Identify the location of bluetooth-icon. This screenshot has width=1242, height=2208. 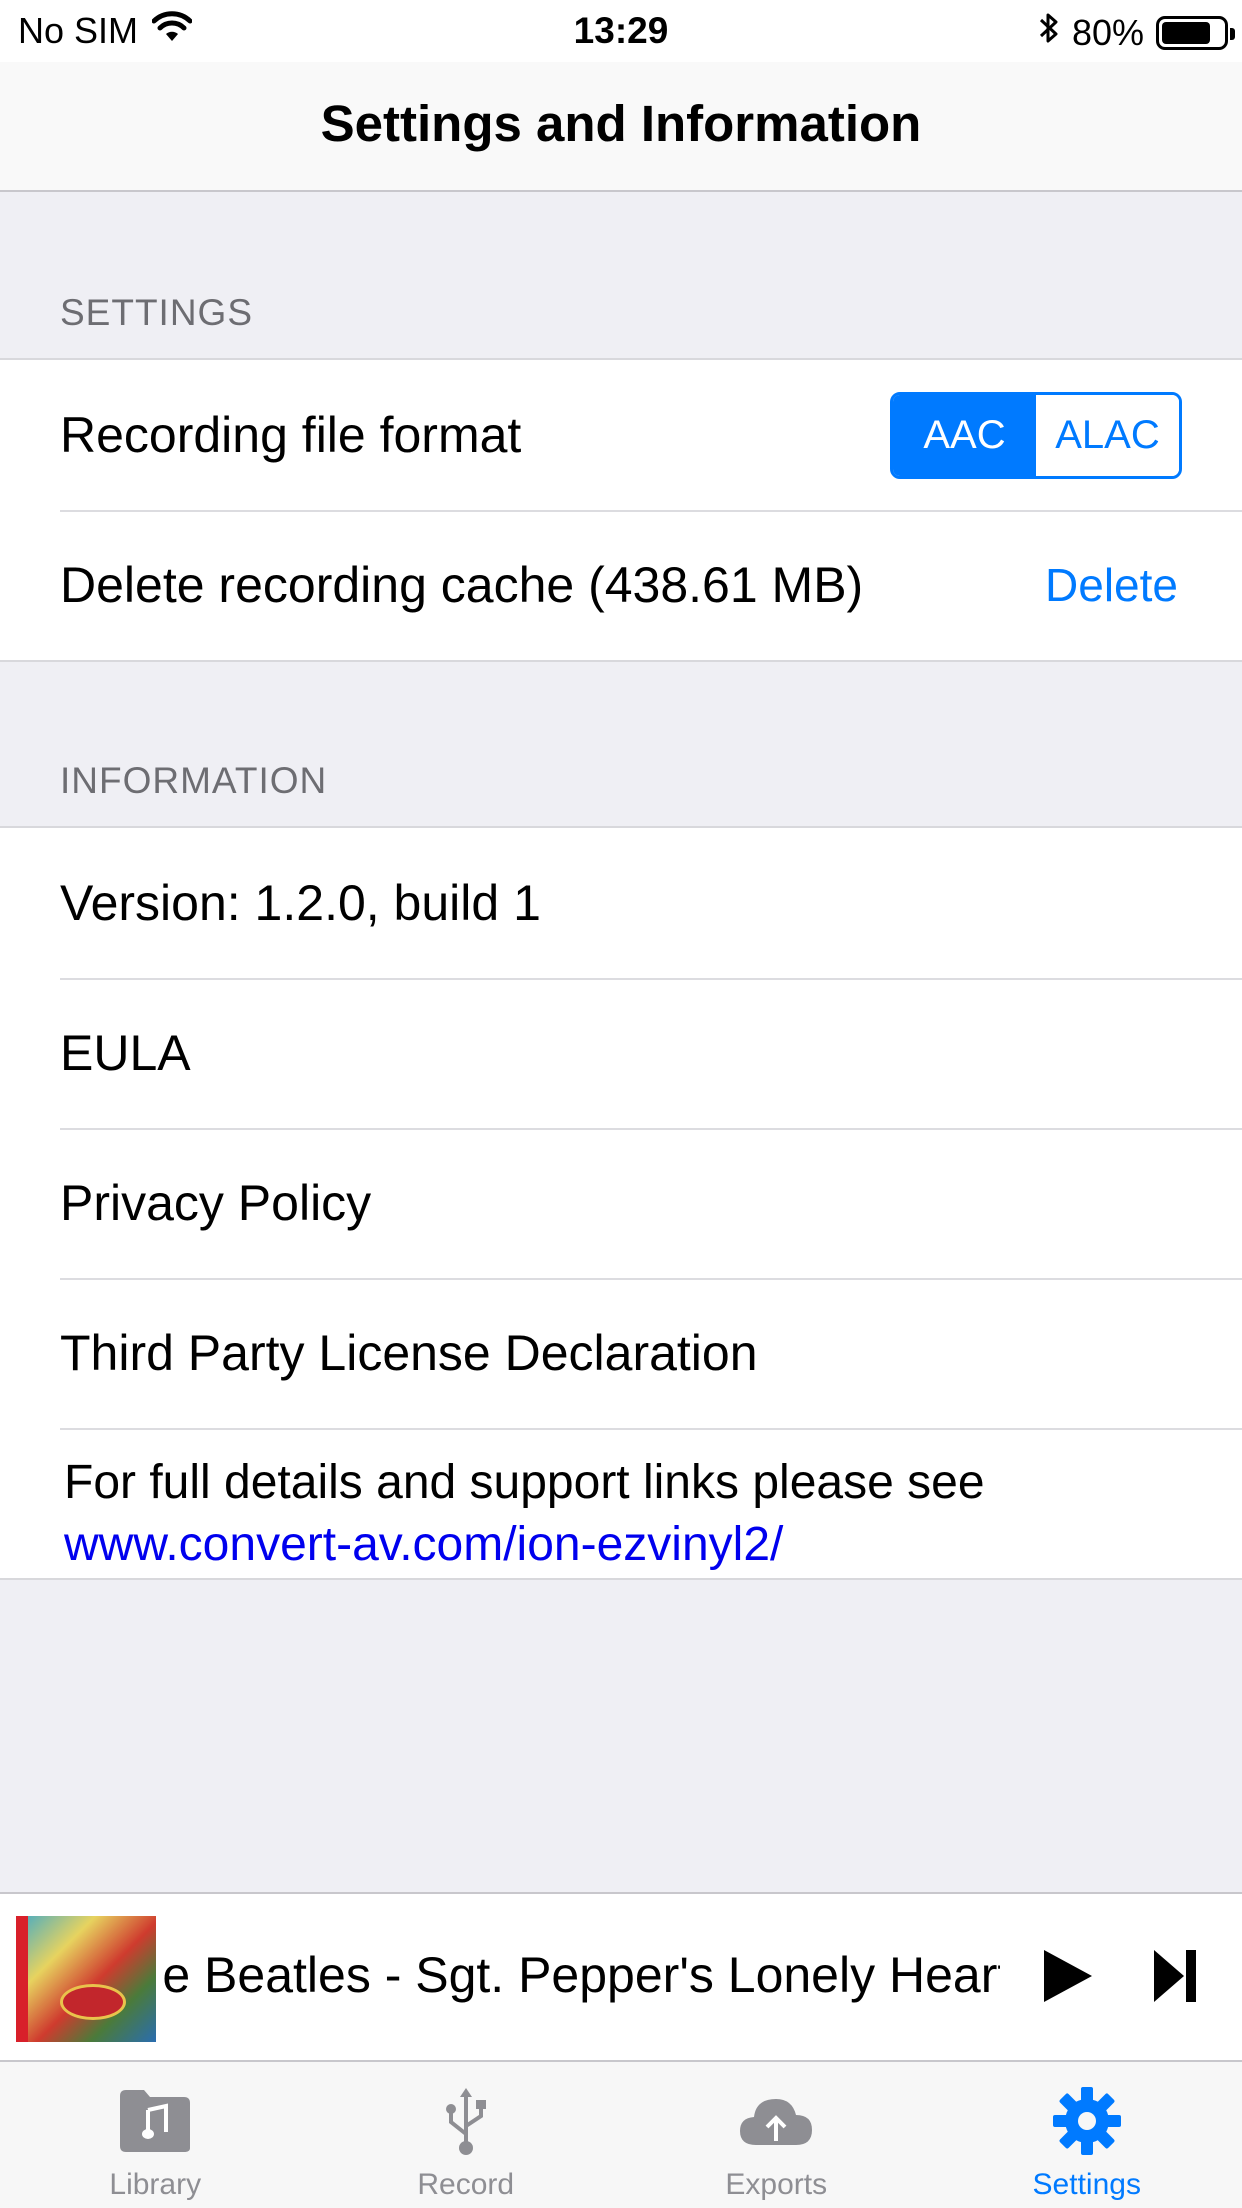
(1049, 32).